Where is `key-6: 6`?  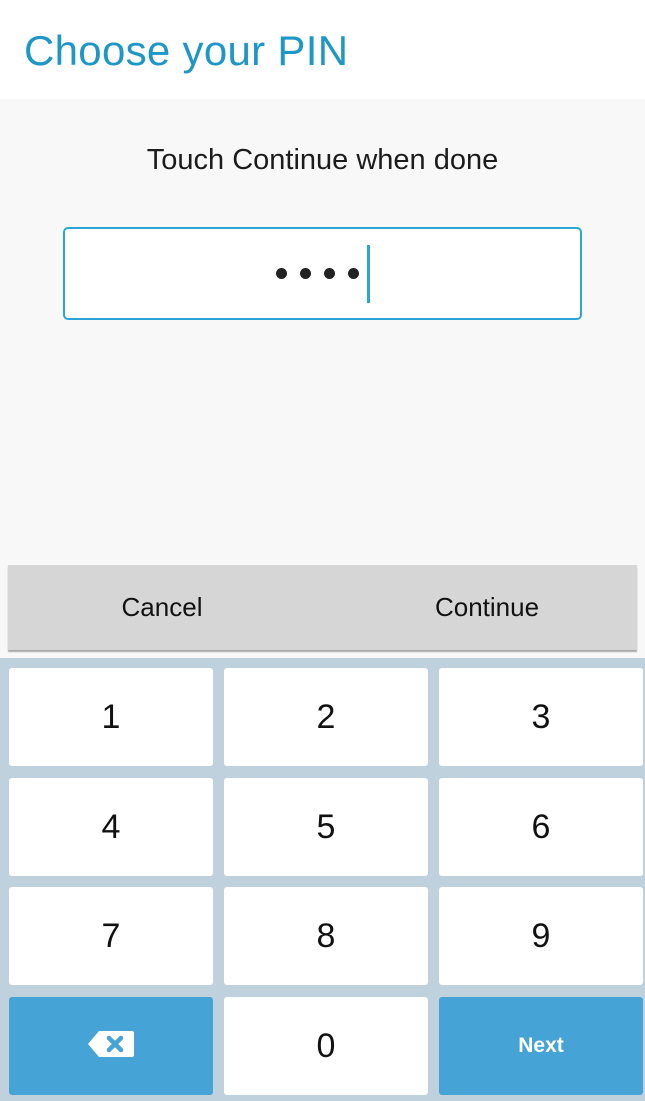 key-6: 6 is located at coordinates (541, 827).